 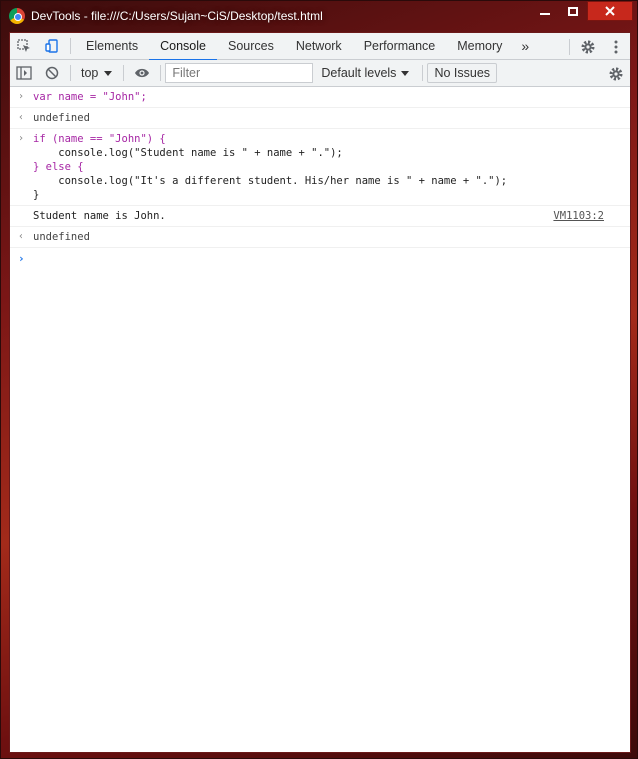 I want to click on tab-network: Network, so click(x=319, y=46).